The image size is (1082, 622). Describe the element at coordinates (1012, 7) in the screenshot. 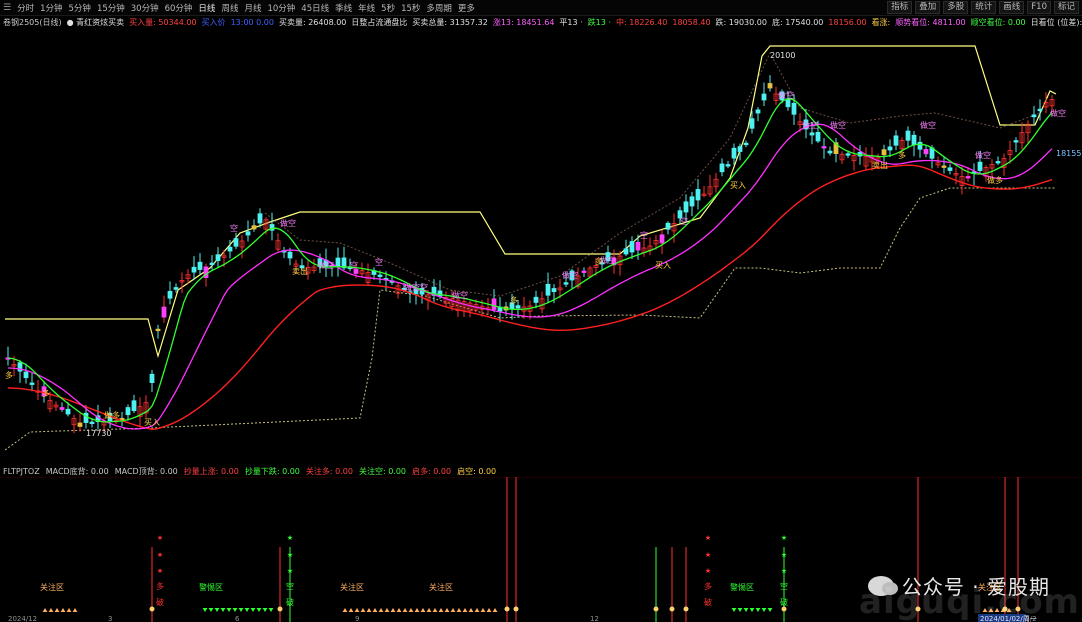

I see `tool-button: 画线` at that location.